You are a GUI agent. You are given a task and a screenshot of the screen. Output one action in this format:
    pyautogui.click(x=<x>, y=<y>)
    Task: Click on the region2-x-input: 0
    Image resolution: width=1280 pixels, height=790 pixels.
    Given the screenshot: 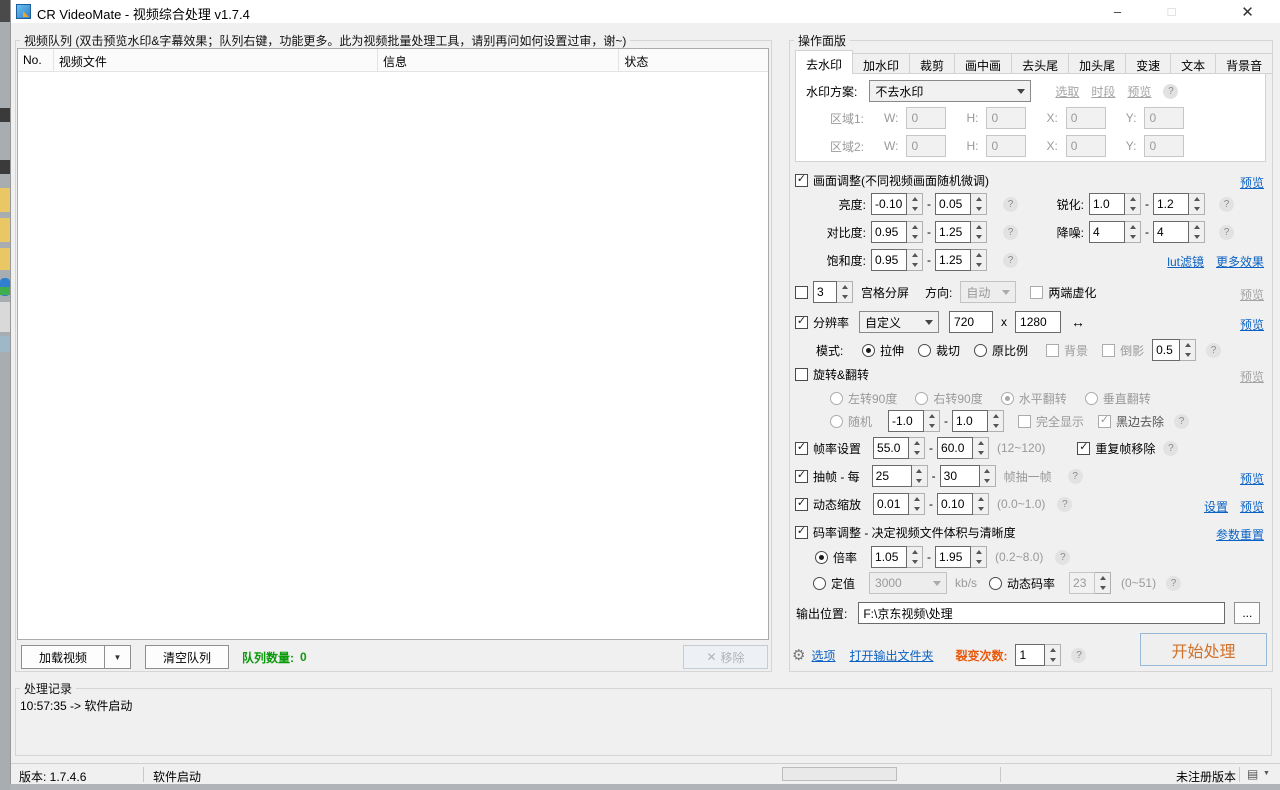 What is the action you would take?
    pyautogui.click(x=1085, y=146)
    